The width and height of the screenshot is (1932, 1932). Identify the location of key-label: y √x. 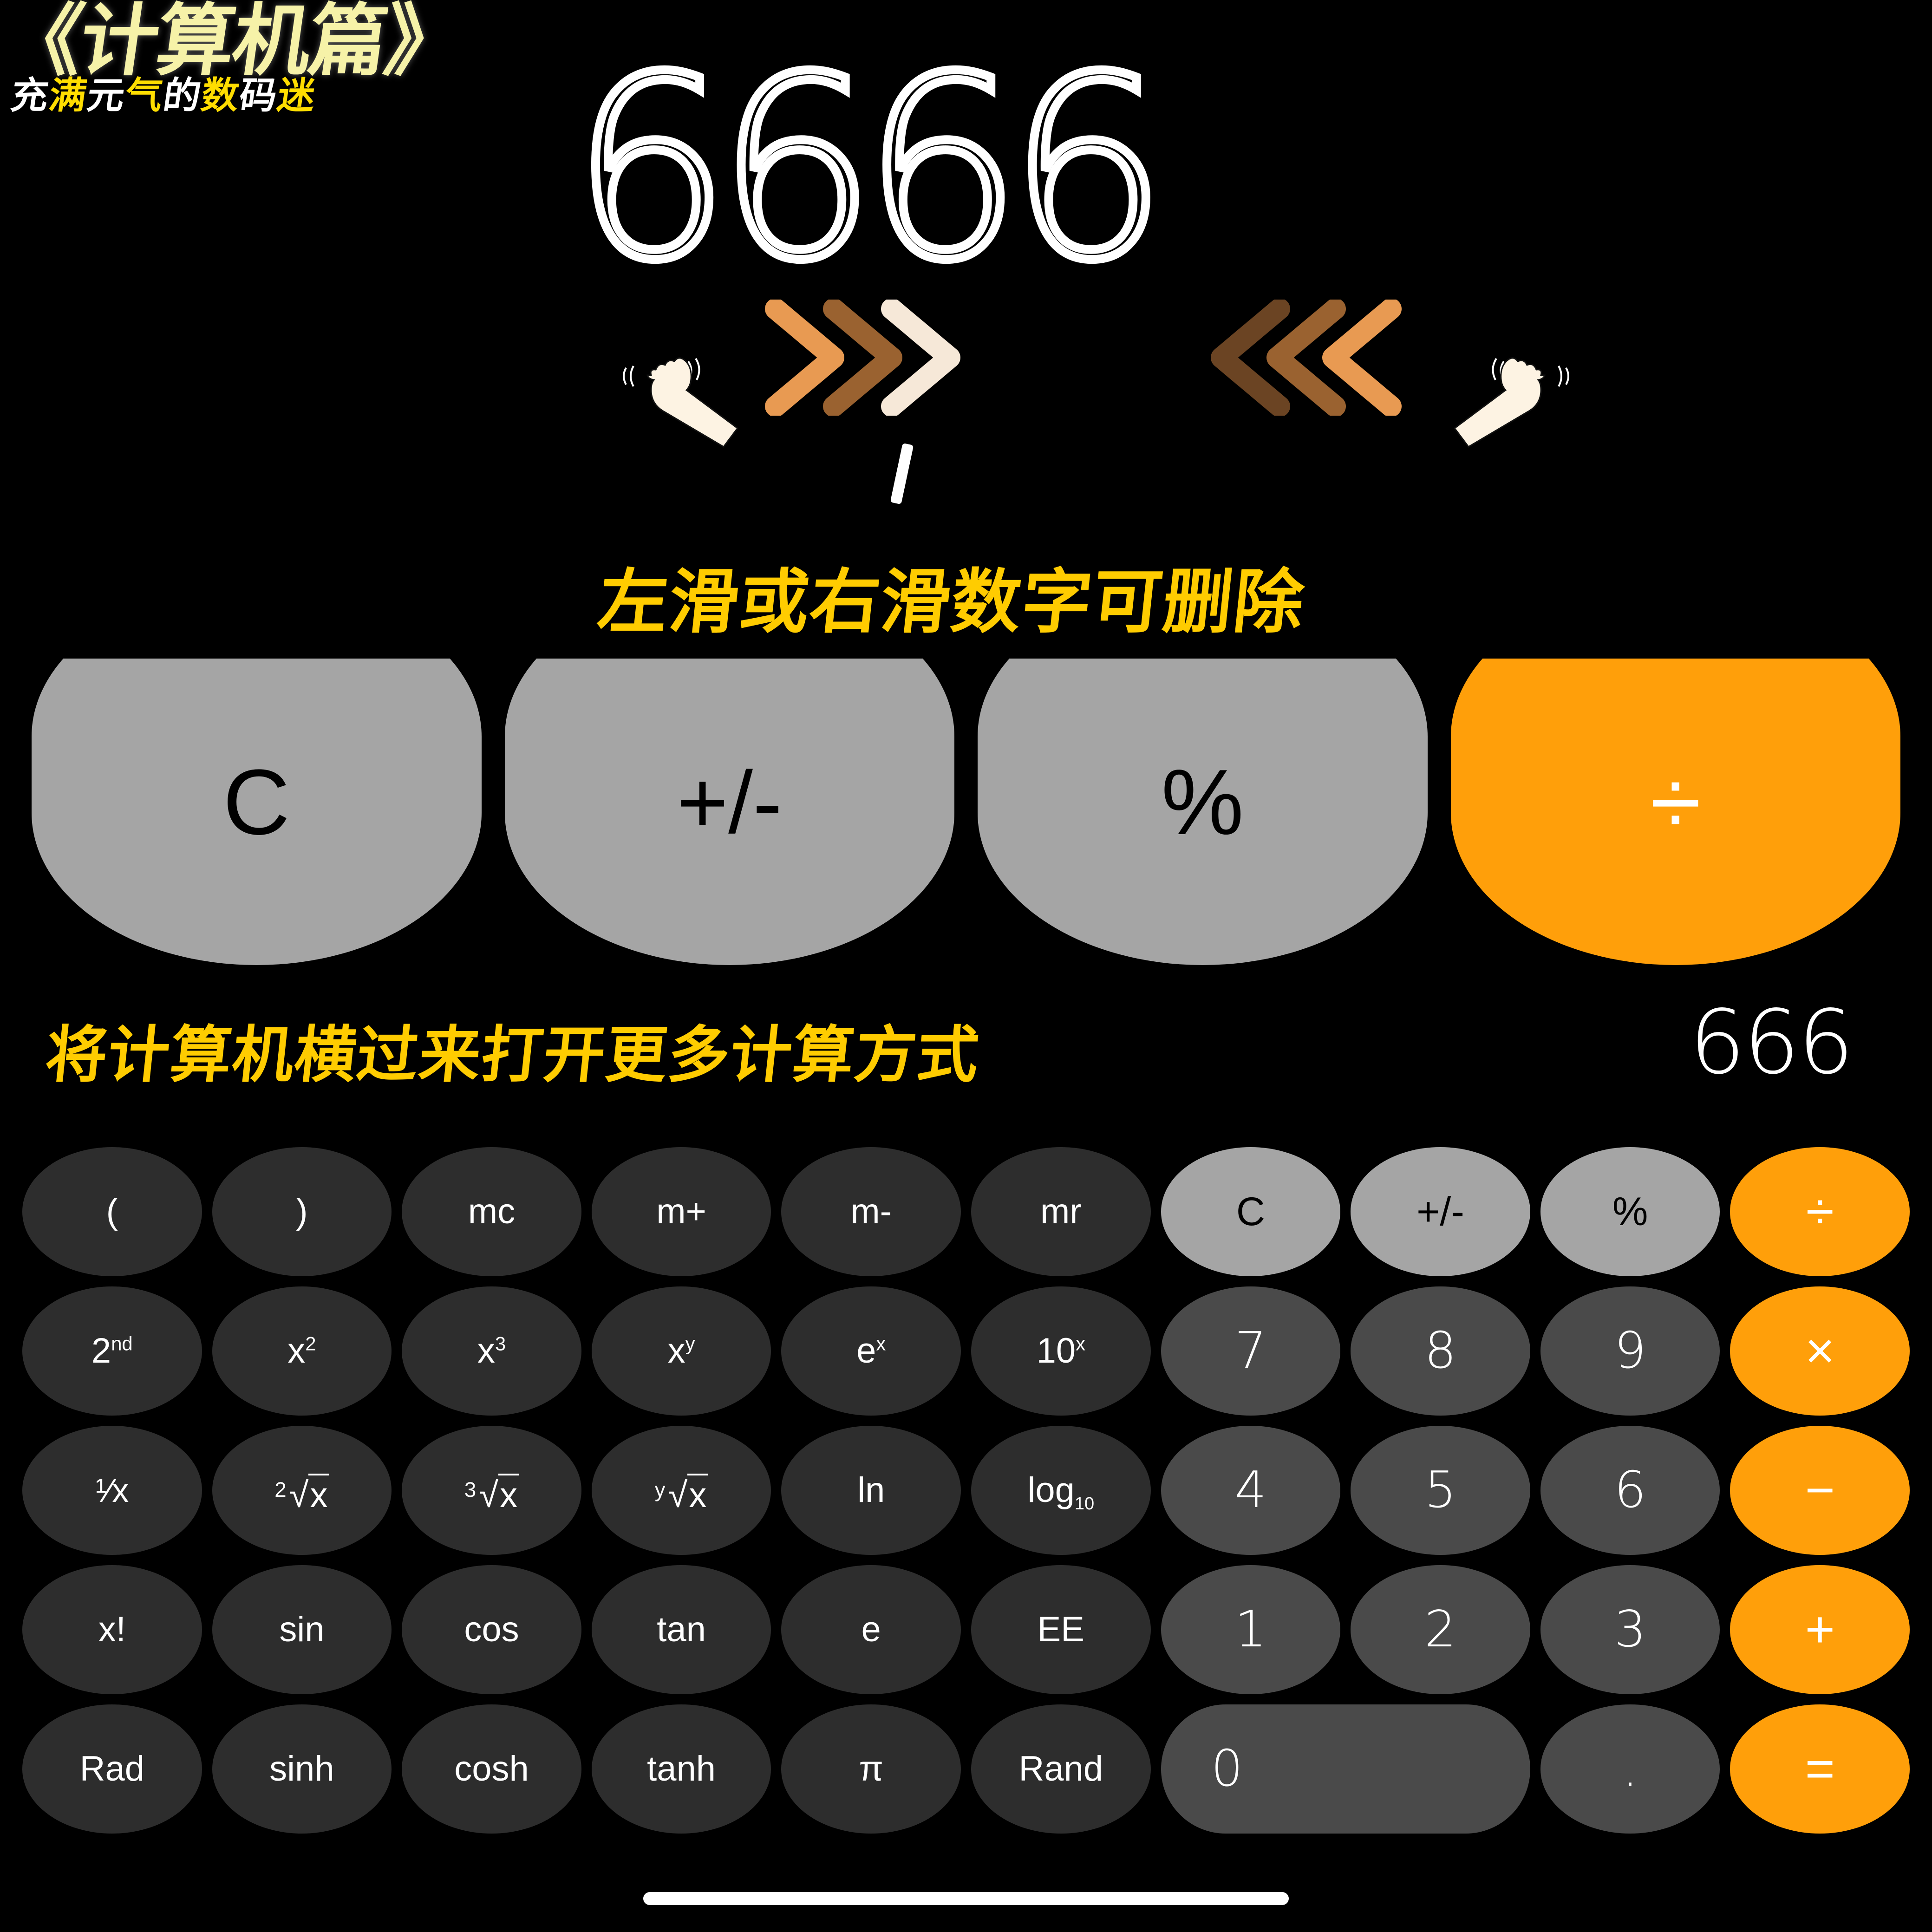
(681, 1491).